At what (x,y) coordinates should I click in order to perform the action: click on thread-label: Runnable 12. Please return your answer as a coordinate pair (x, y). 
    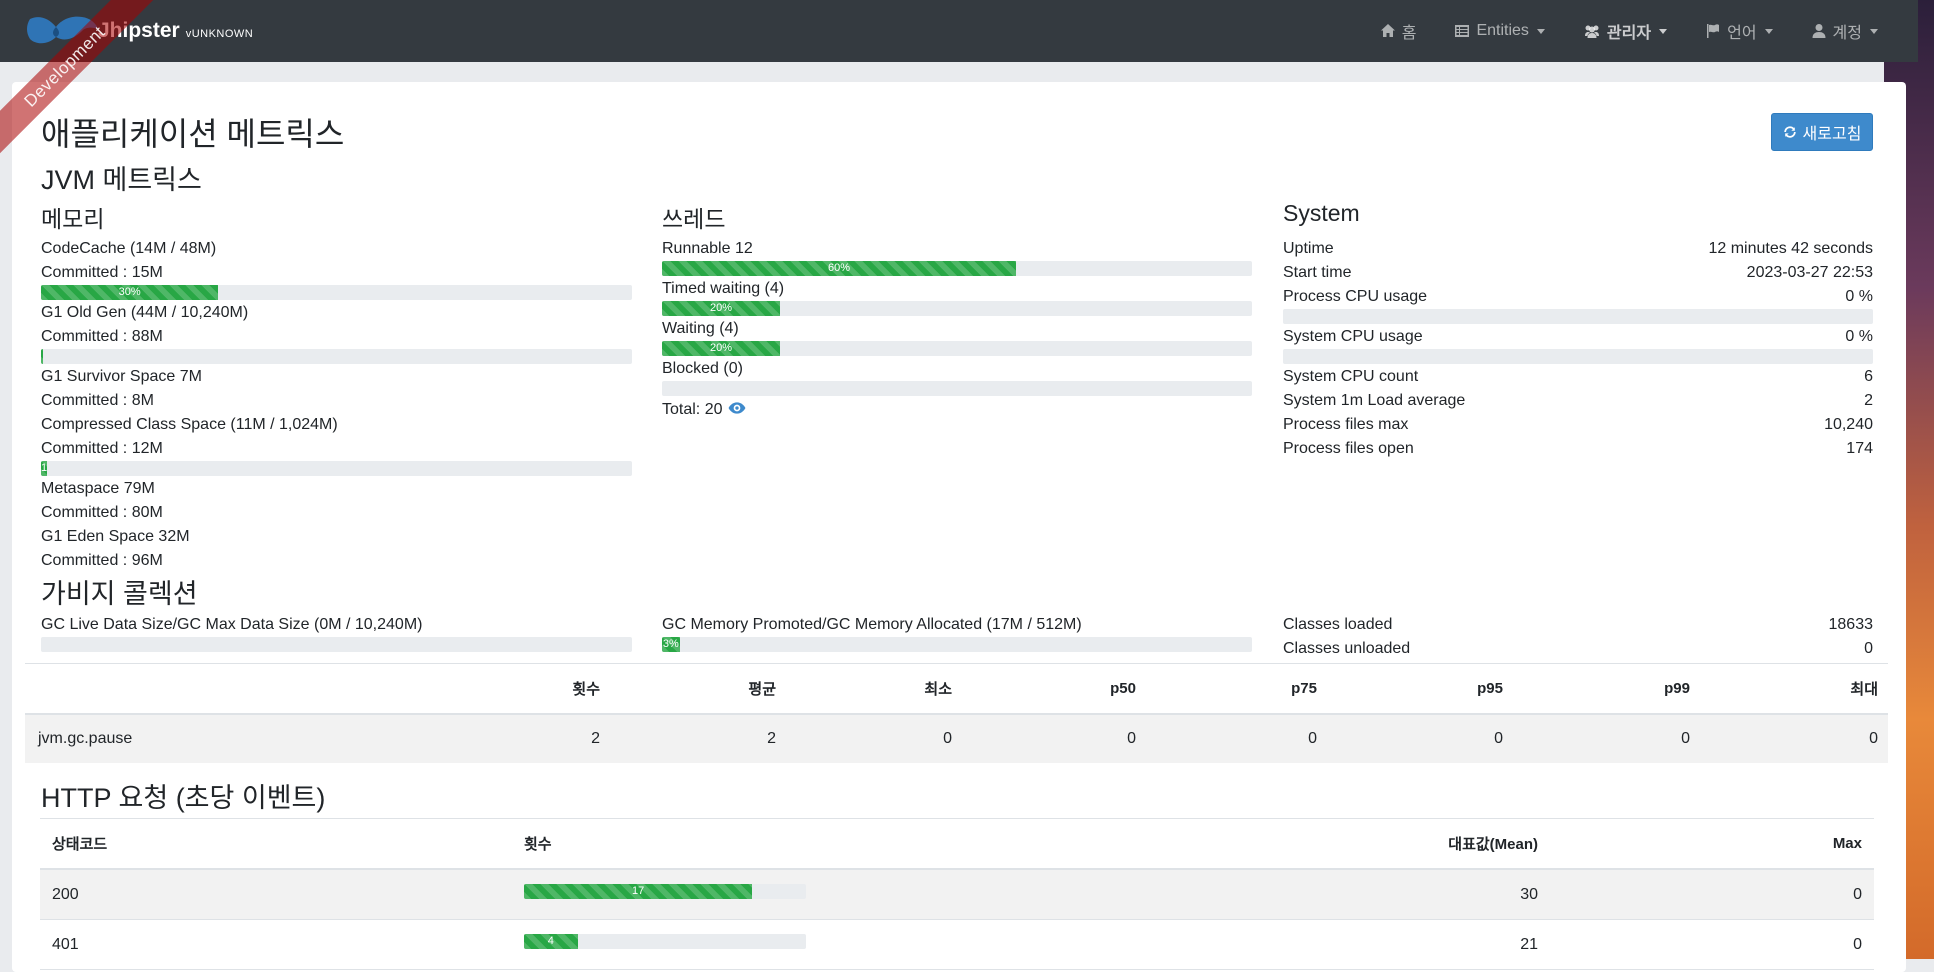
    Looking at the image, I should click on (707, 248).